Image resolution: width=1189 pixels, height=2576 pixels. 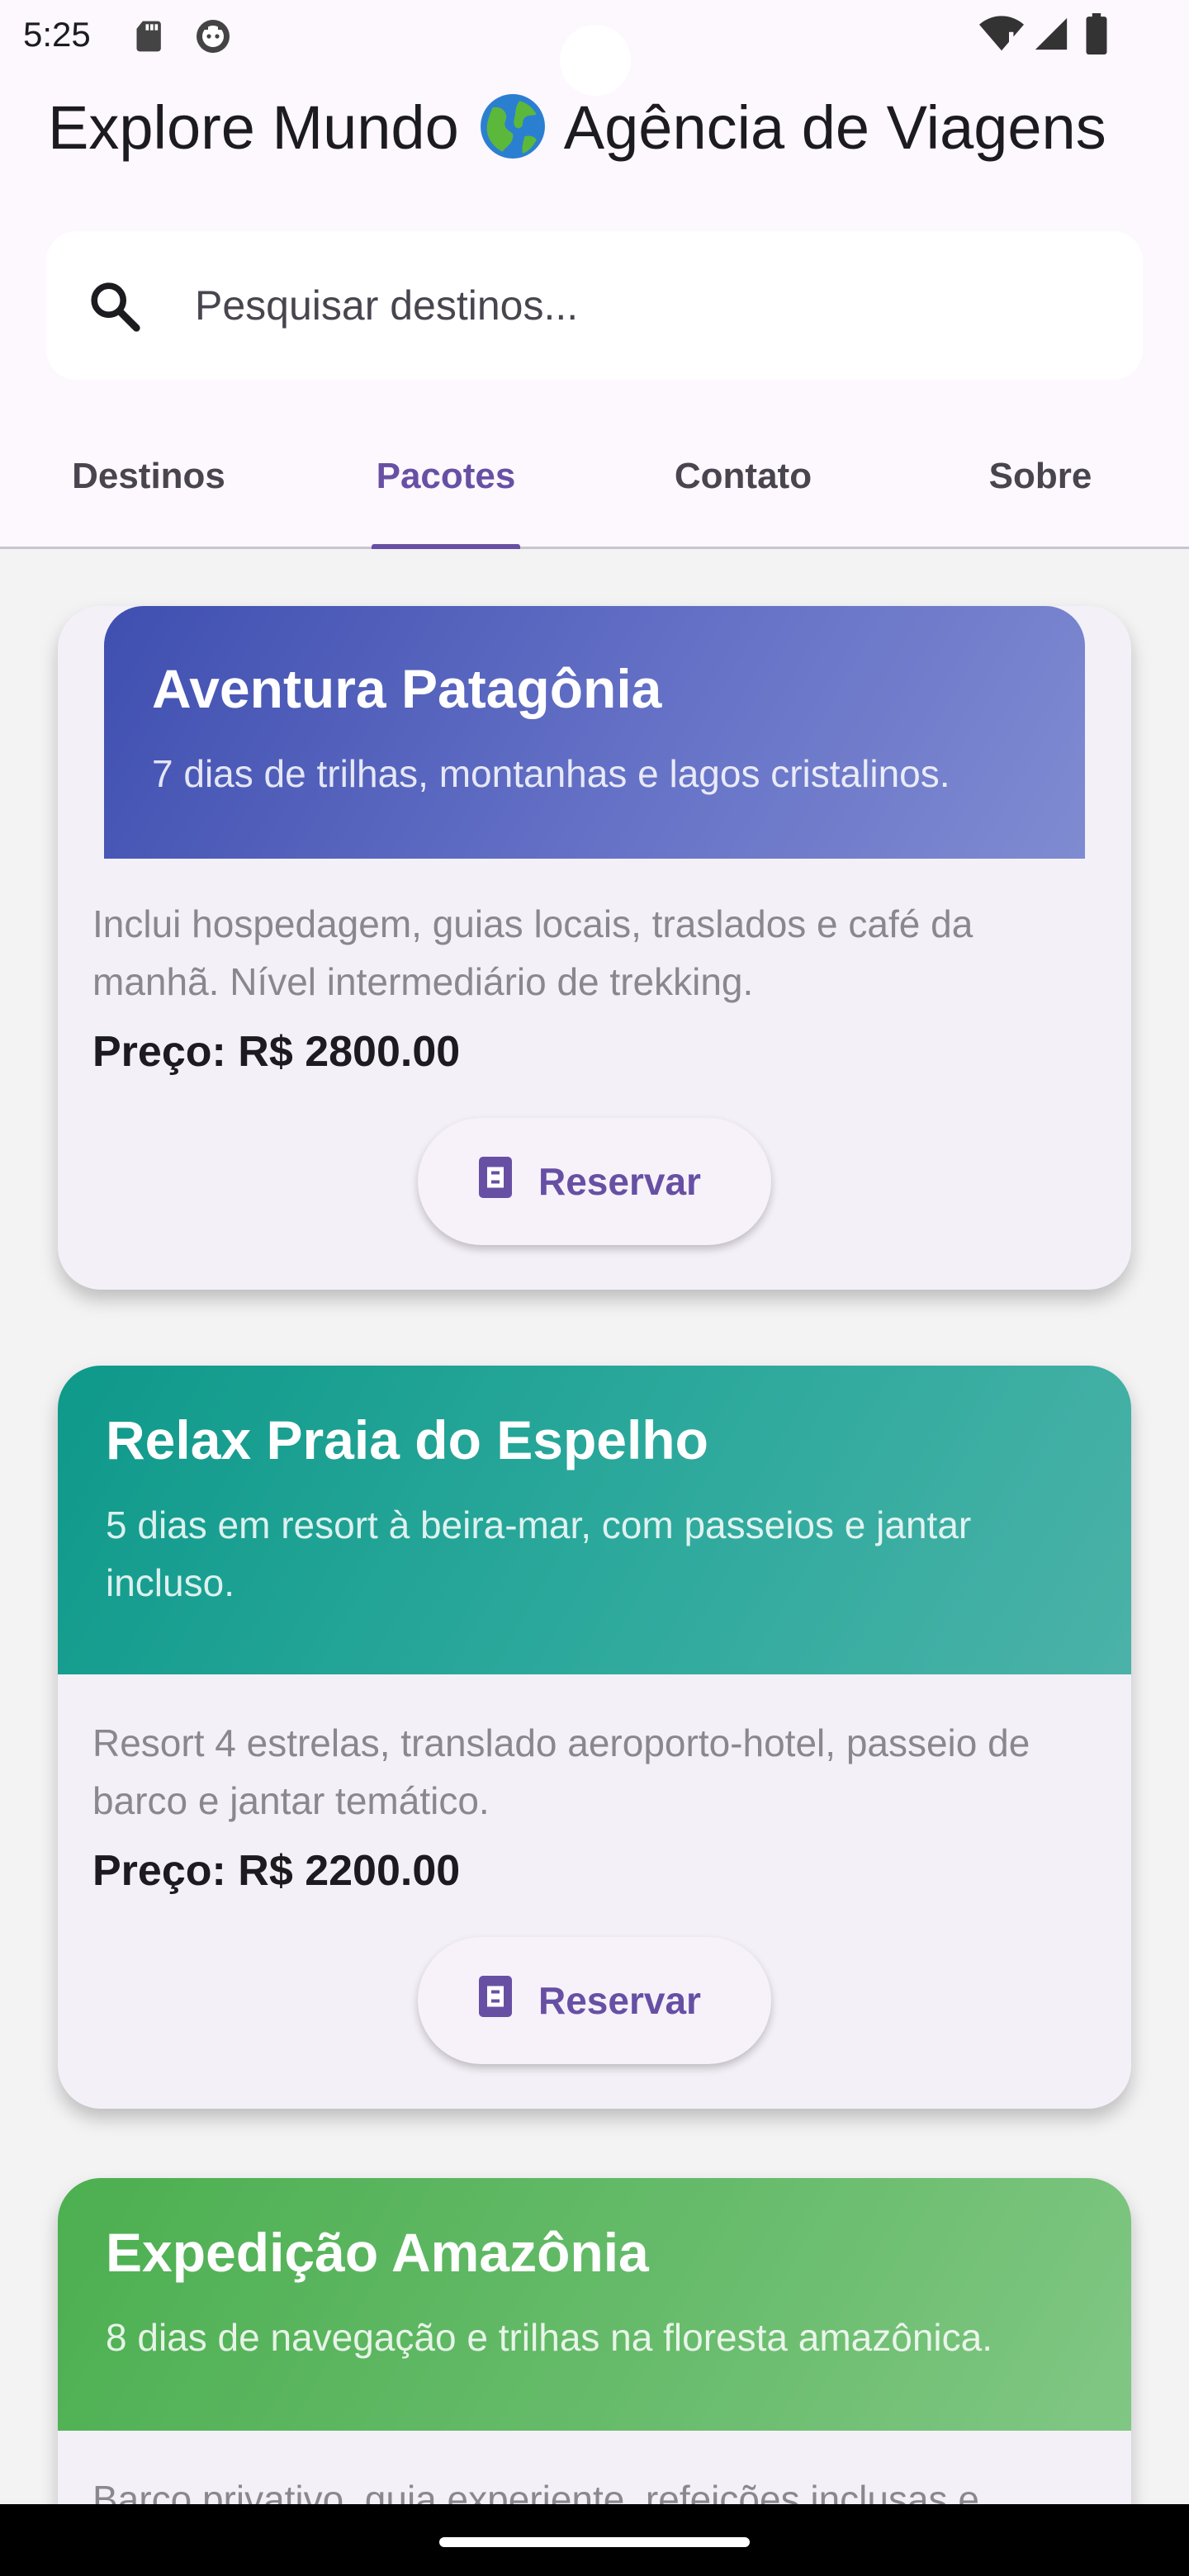 I want to click on package-price: Preço: R$ 2200.00, so click(x=276, y=1871).